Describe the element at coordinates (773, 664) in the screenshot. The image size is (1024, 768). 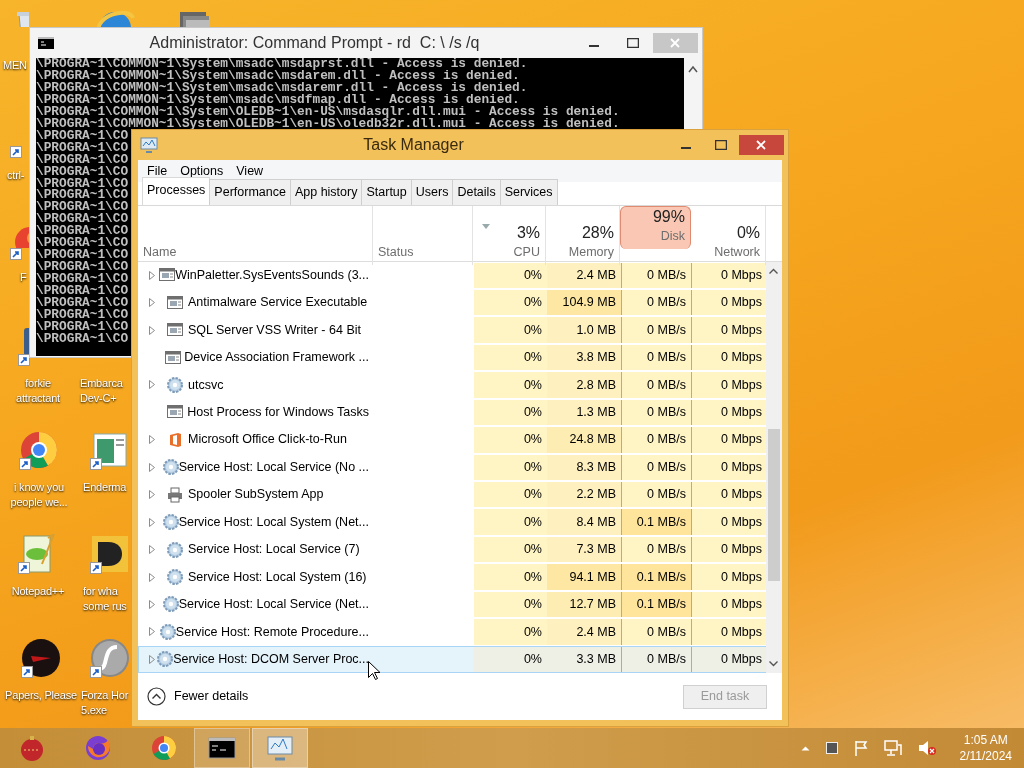
I see `scroll-down-icon` at that location.